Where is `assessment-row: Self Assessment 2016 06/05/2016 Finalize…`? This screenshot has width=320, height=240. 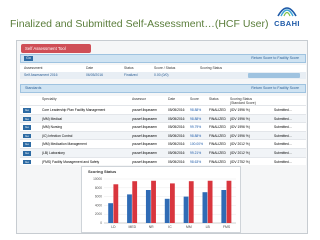 assessment-row: Self Assessment 2016 06/05/2016 Finalize… is located at coordinates (163, 75).